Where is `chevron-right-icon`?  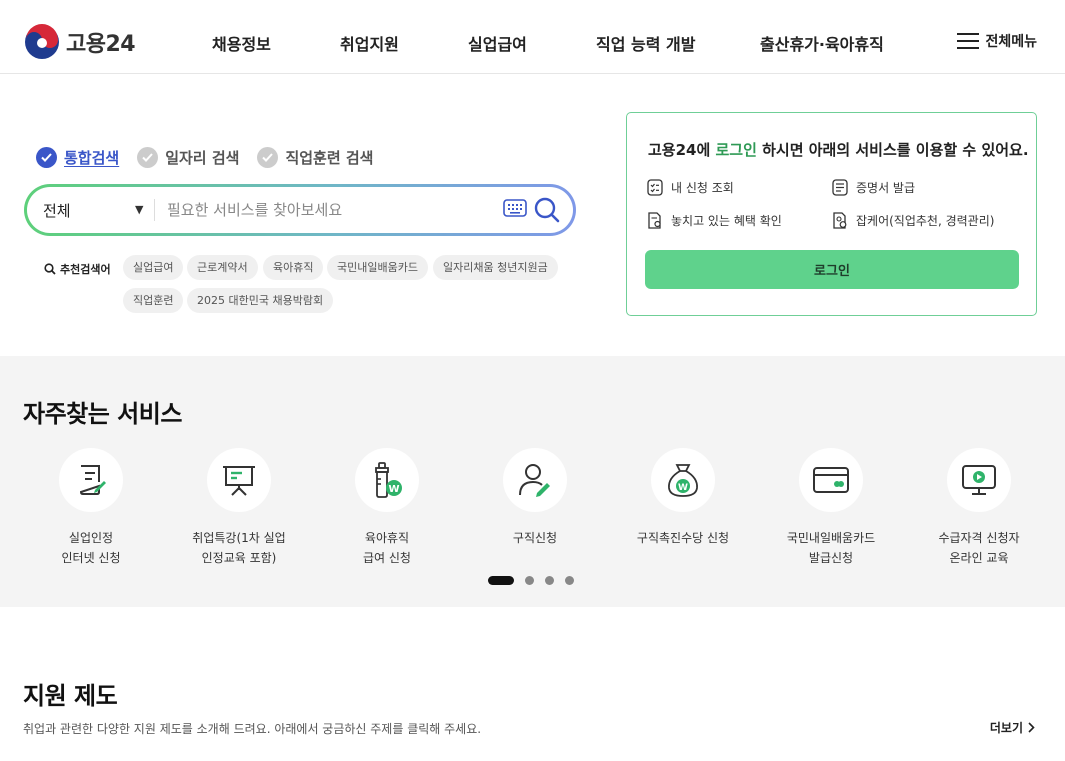 chevron-right-icon is located at coordinates (1031, 727).